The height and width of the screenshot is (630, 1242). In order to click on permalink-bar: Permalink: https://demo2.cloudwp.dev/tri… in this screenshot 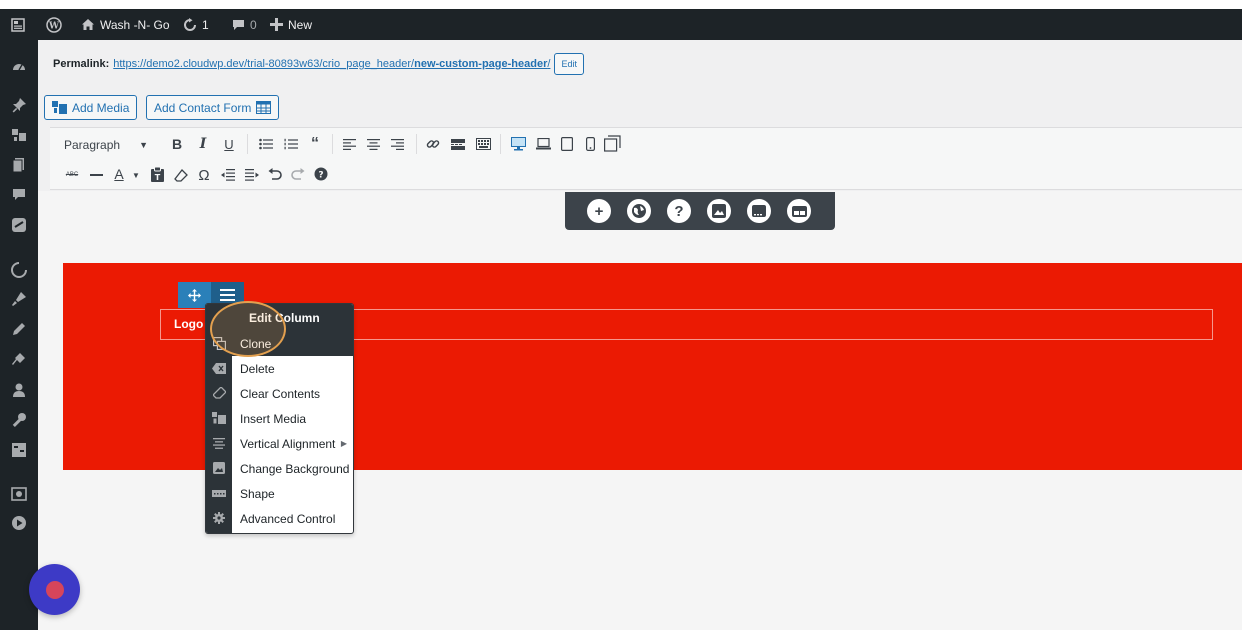, I will do `click(318, 64)`.